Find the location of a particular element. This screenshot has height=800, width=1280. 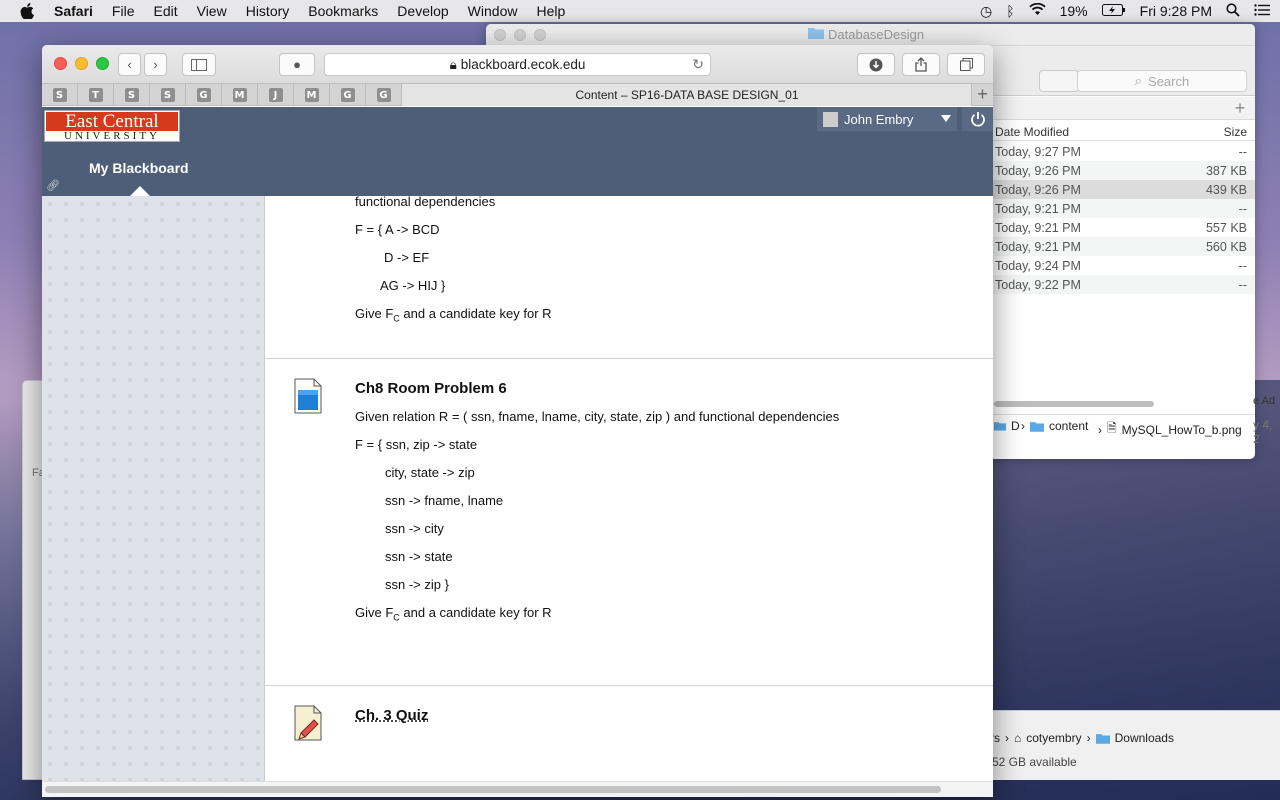

new-tab-button: + is located at coordinates (982, 95).